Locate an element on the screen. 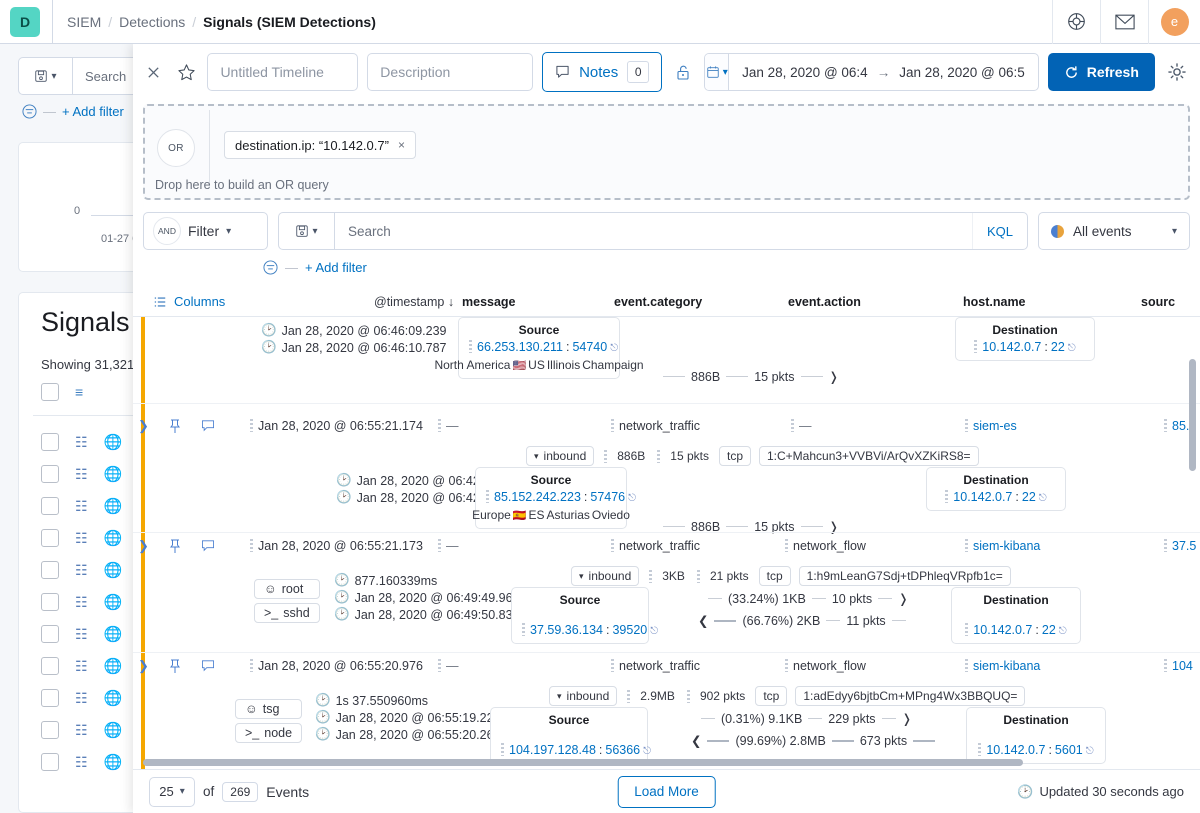 The width and height of the screenshot is (1200, 813). date-picker-quick-menu: ▾ is located at coordinates (717, 72).